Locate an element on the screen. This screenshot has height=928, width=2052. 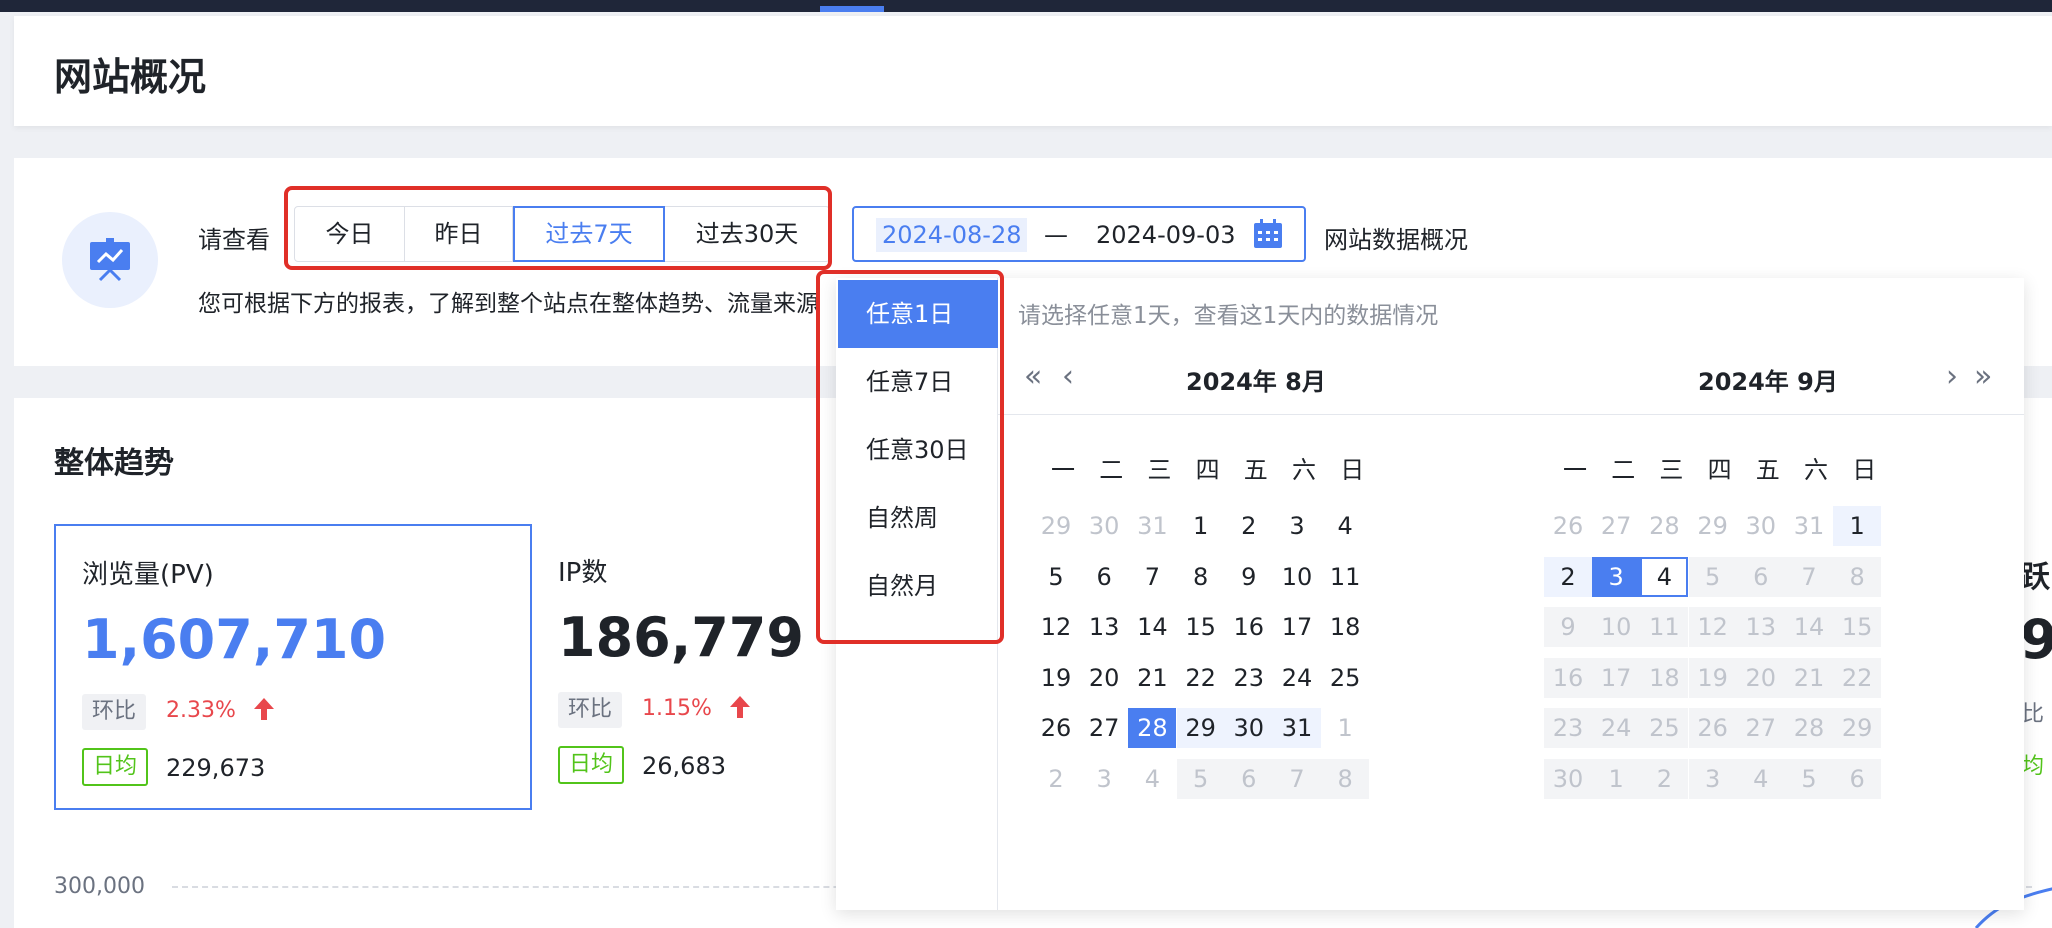
arrow-up-icon is located at coordinates (264, 709).